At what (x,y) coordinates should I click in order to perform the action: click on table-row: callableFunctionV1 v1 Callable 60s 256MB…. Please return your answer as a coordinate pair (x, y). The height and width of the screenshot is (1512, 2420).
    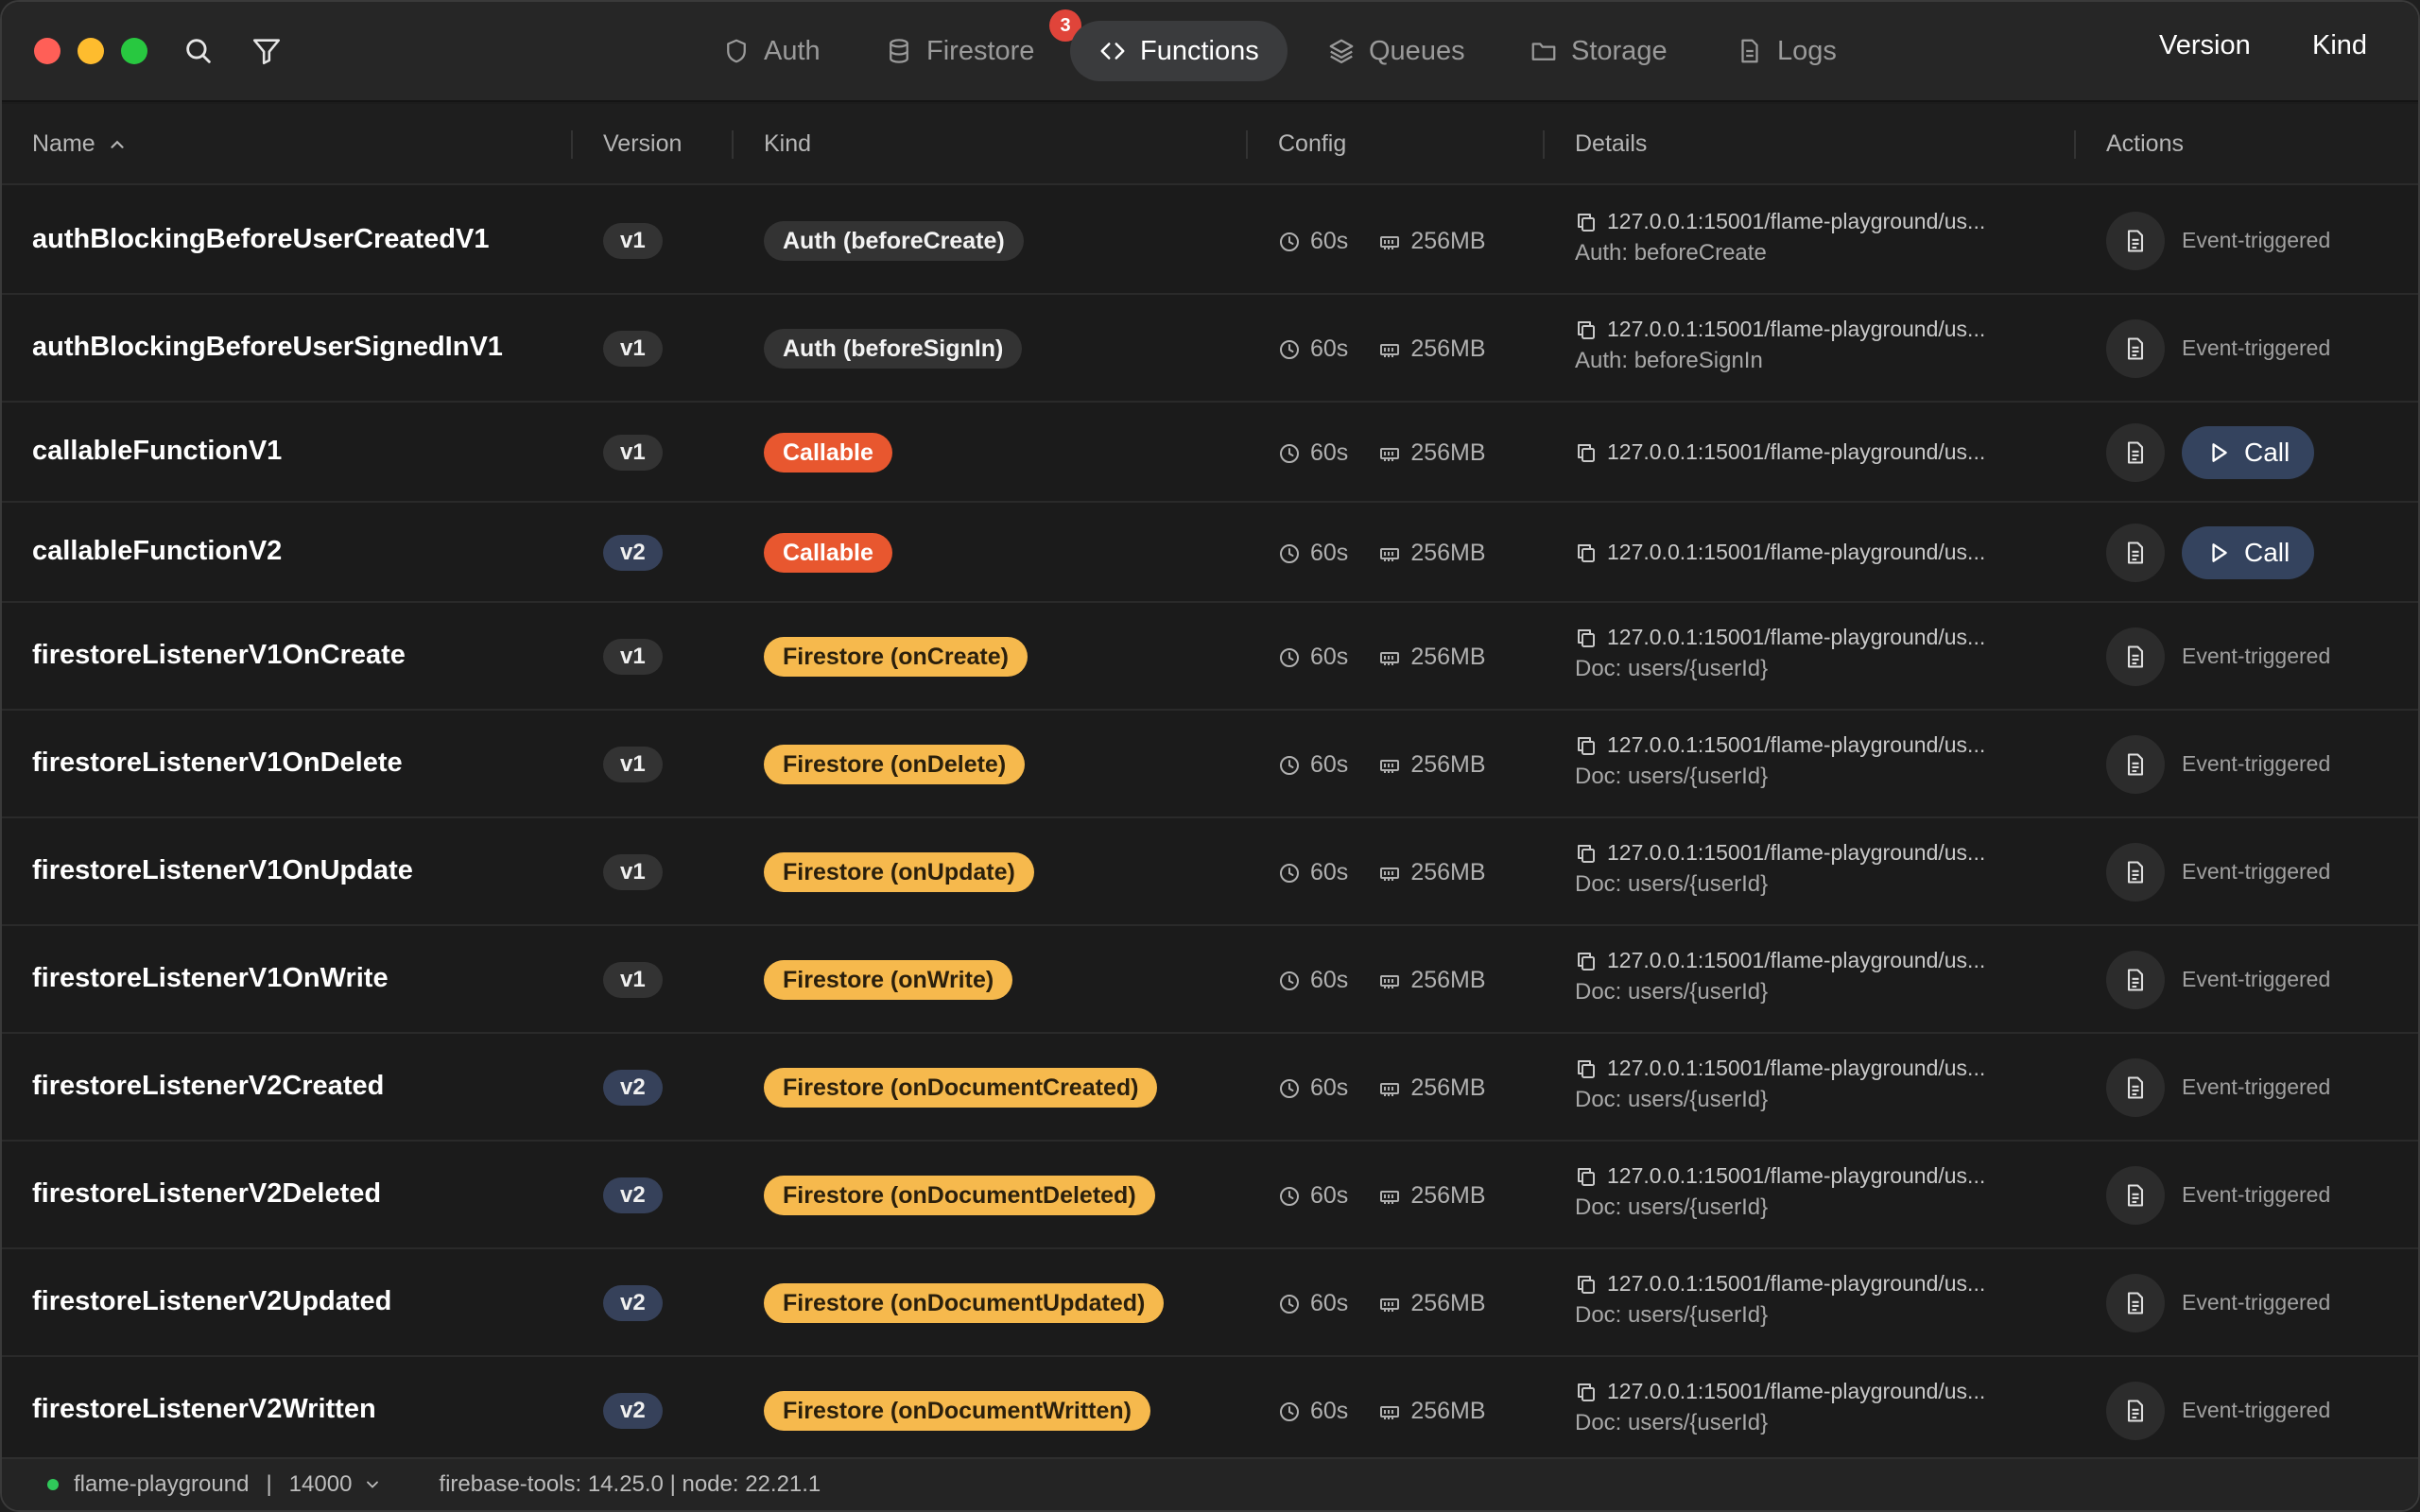
    Looking at the image, I should click on (1210, 453).